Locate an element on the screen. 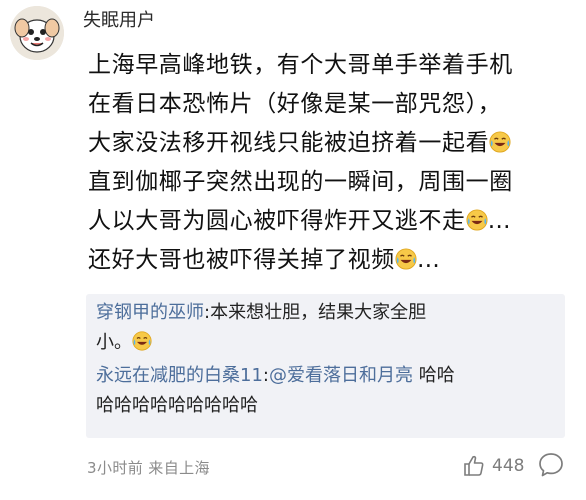 This screenshot has height=500, width=586. reply-mention: @爱看落日和月亮 is located at coordinates (341, 375).